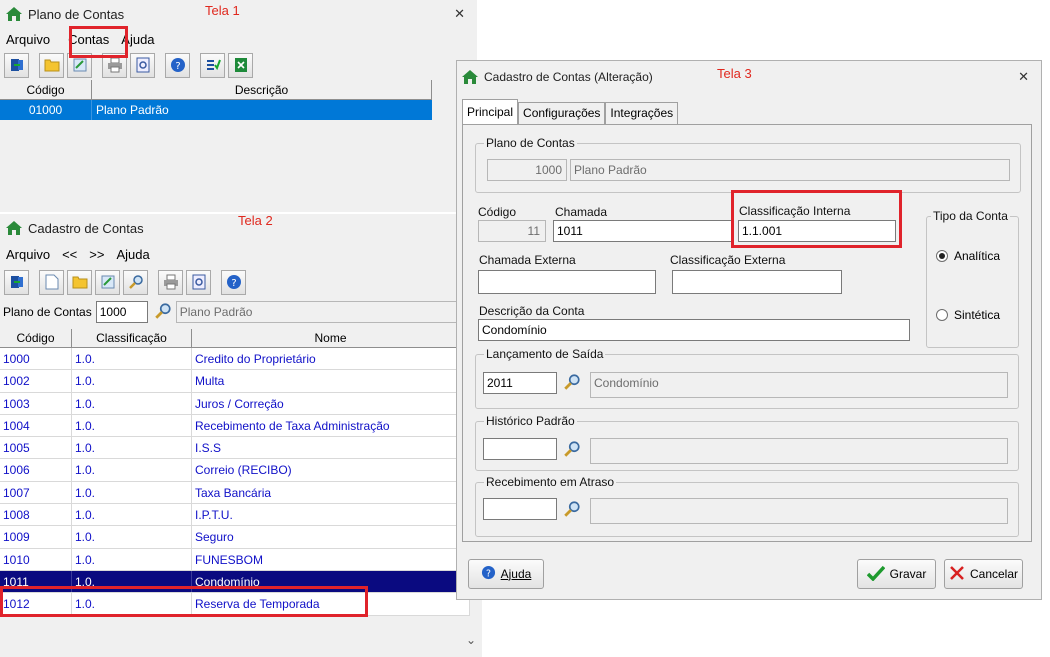 Image resolution: width=1050 pixels, height=657 pixels. I want to click on tela3-label: Tela 3, so click(734, 73).